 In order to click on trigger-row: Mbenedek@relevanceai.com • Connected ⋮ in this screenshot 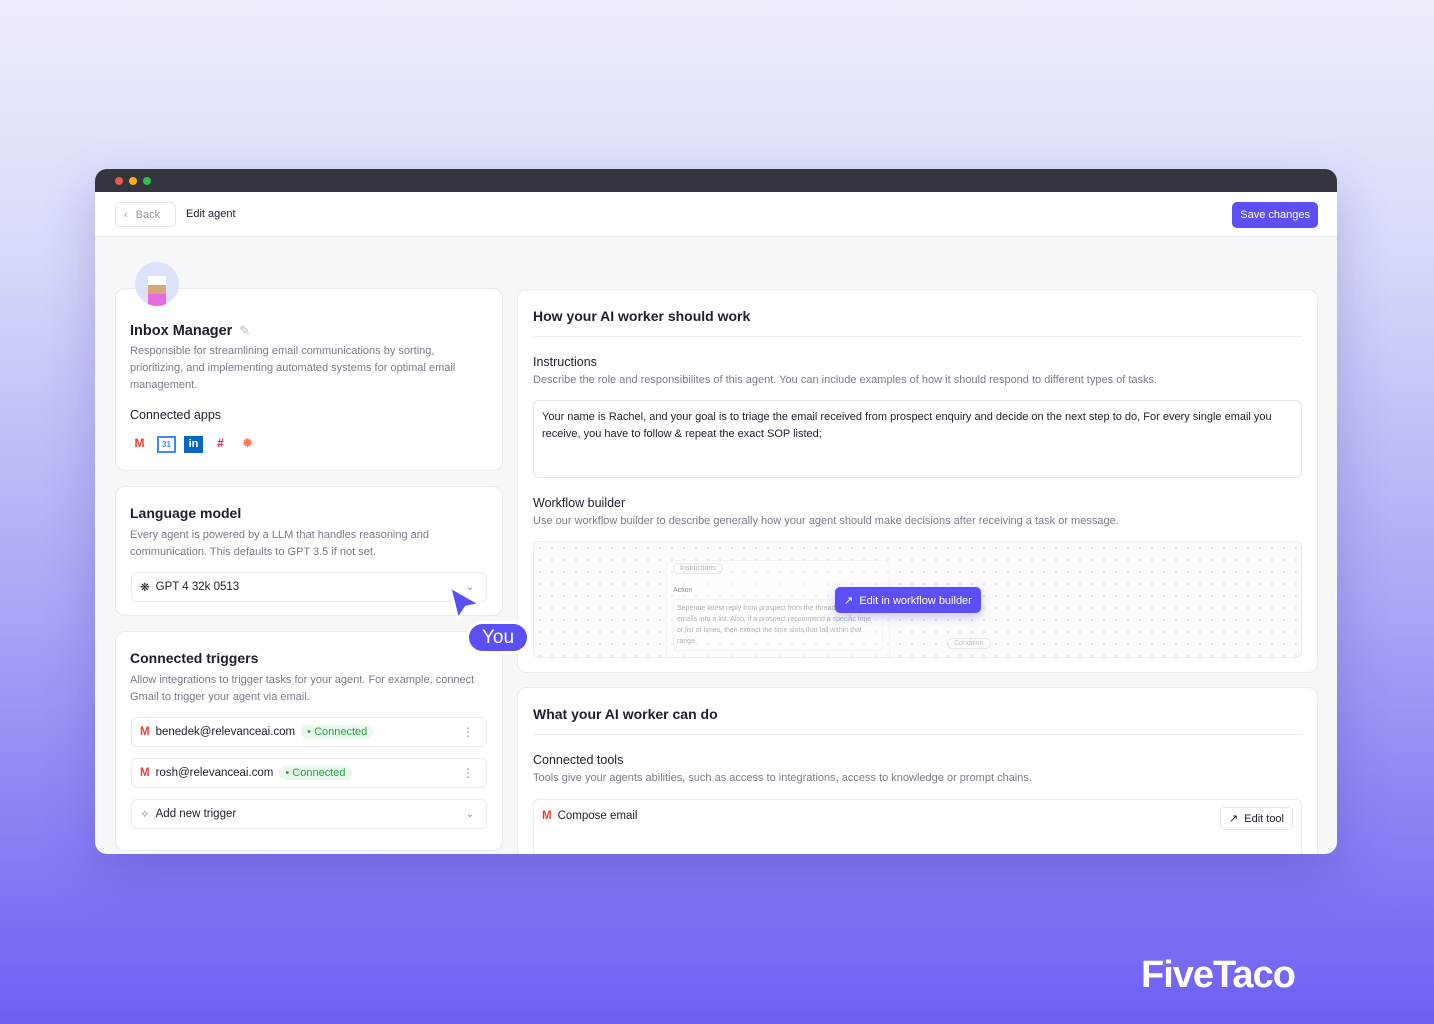, I will do `click(309, 732)`.